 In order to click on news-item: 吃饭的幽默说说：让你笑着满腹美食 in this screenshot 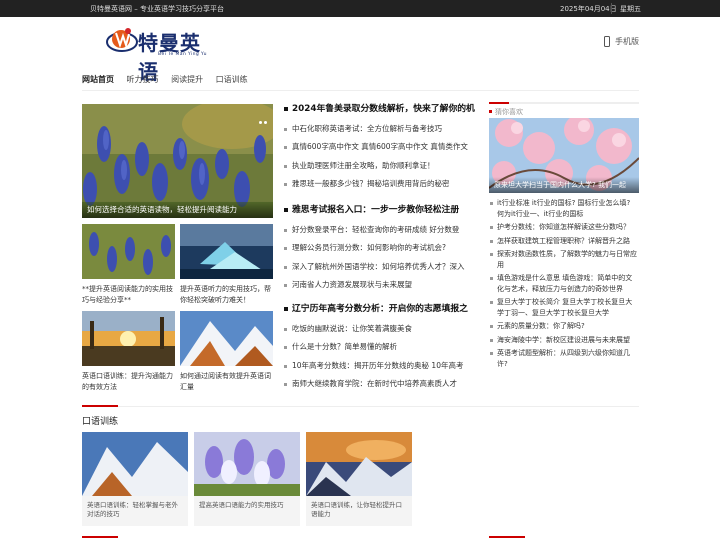, I will do `click(381, 329)`.